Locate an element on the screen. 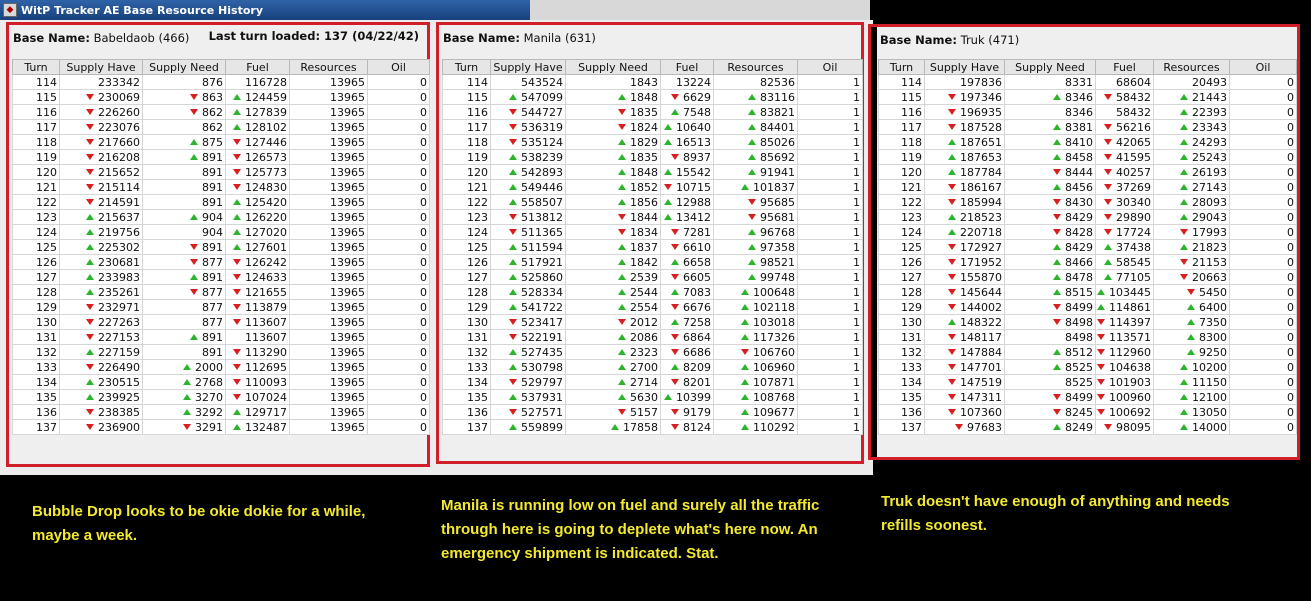 The width and height of the screenshot is (1311, 601). table-row: 136 238385 3292 129717 13965 0 is located at coordinates (221, 412).